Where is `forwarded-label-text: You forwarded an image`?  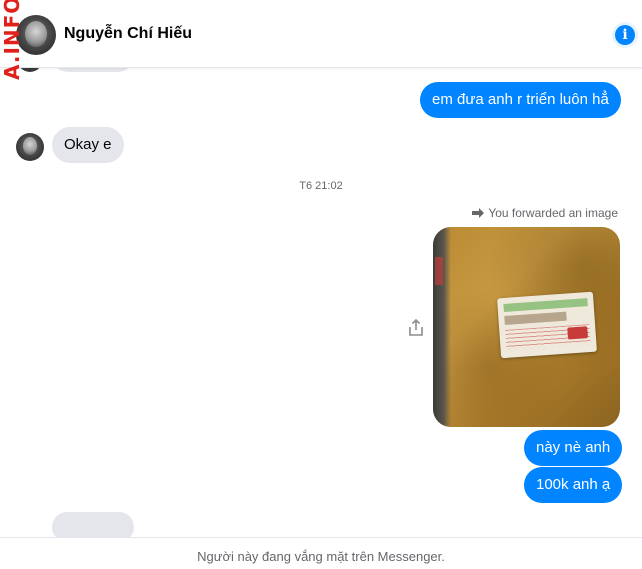 forwarded-label-text: You forwarded an image is located at coordinates (553, 213).